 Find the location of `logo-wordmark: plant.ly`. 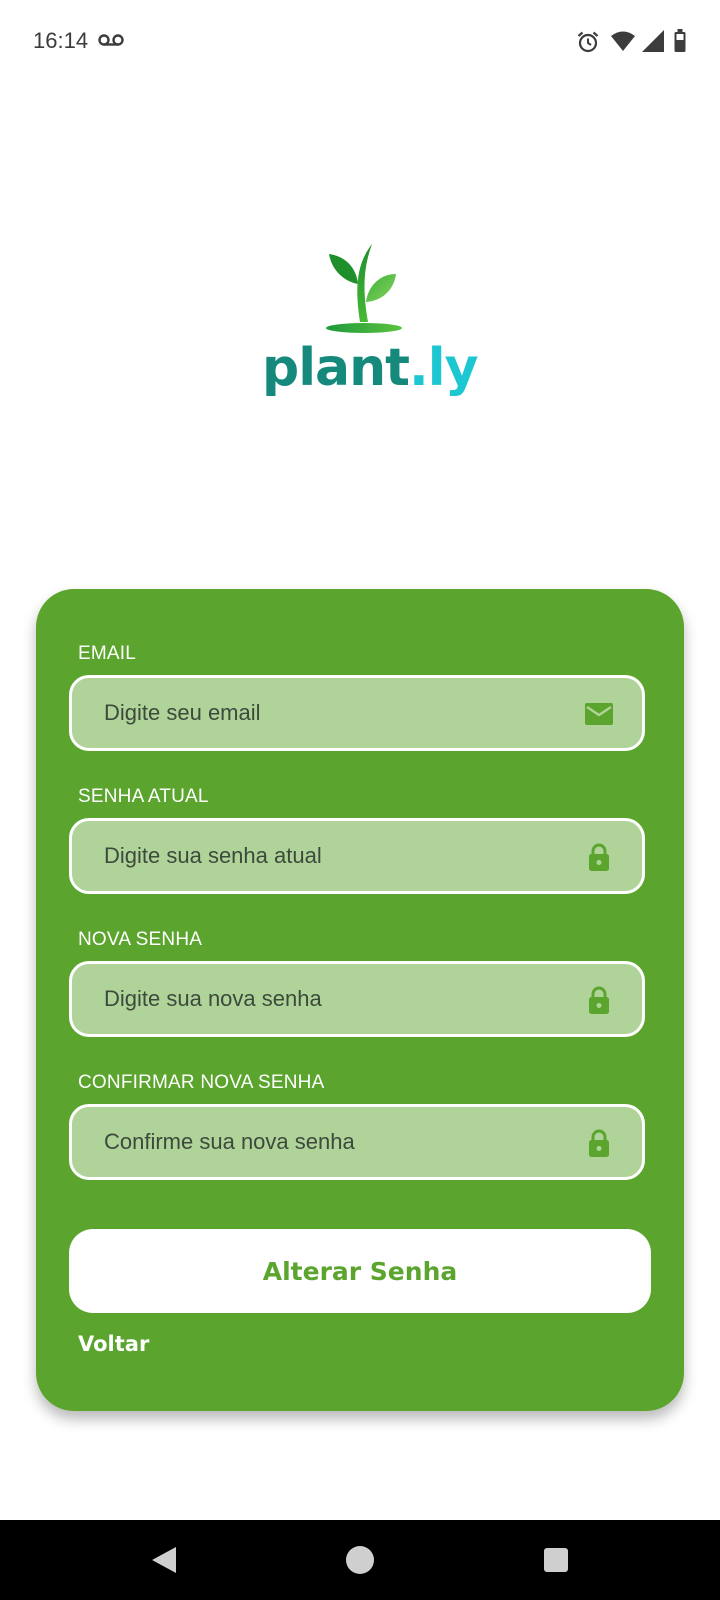

logo-wordmark: plant.ly is located at coordinates (370, 368).